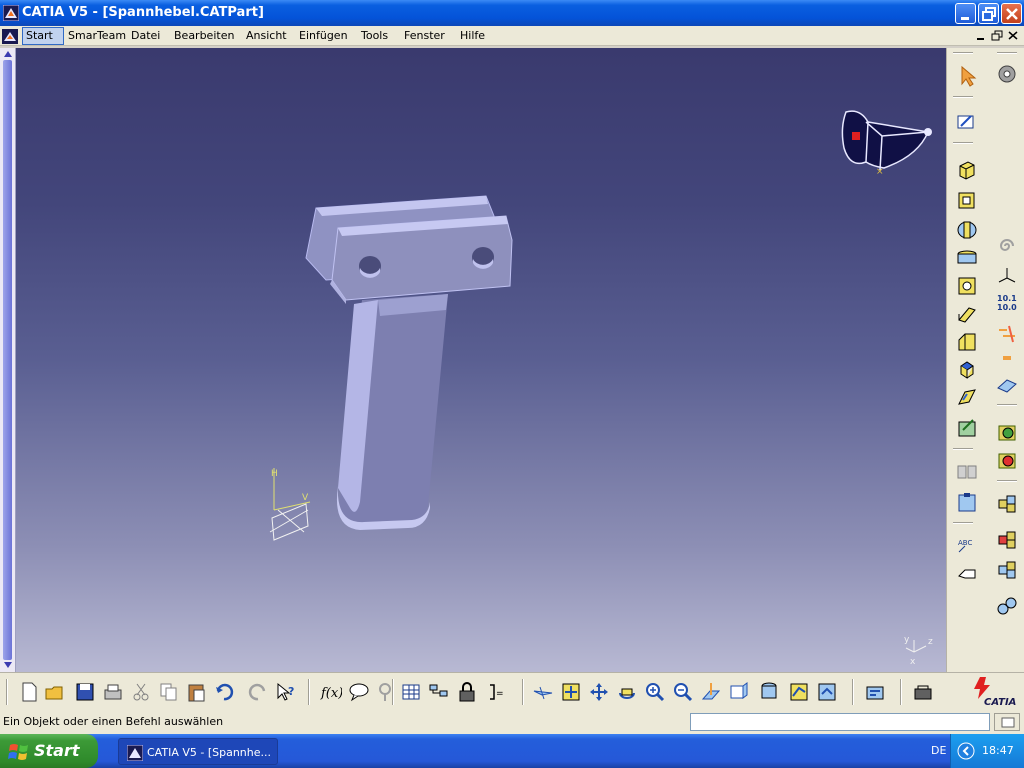 Image resolution: width=1024 pixels, height=768 pixels. I want to click on fly-mode-icon, so click(543, 692).